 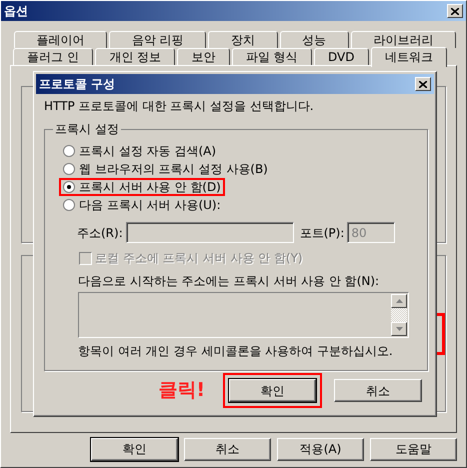 What do you see at coordinates (314, 39) in the screenshot?
I see `tab: 성능` at bounding box center [314, 39].